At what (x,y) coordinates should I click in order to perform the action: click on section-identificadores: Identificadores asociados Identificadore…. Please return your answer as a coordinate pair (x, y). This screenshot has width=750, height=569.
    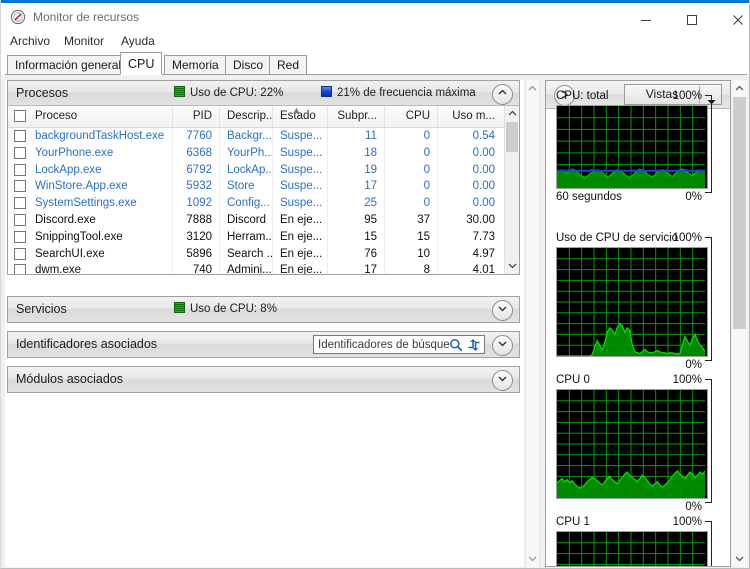
    Looking at the image, I should click on (263, 344).